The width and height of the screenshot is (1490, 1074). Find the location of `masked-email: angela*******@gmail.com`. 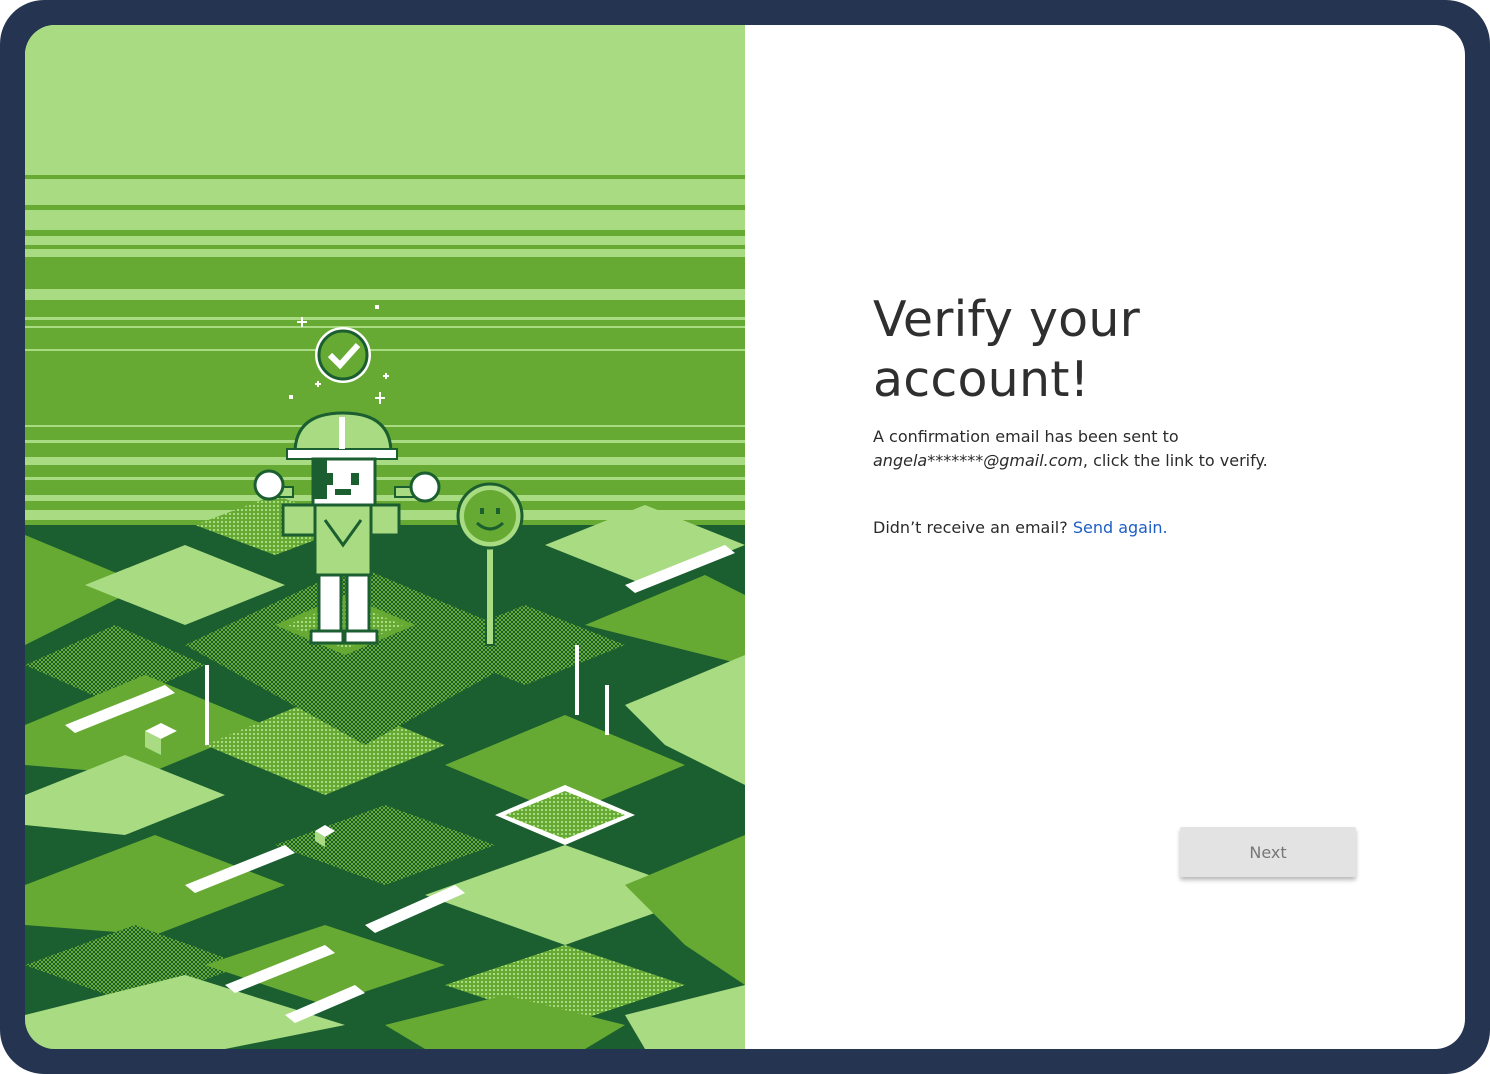

masked-email: angela*******@gmail.com is located at coordinates (978, 460).